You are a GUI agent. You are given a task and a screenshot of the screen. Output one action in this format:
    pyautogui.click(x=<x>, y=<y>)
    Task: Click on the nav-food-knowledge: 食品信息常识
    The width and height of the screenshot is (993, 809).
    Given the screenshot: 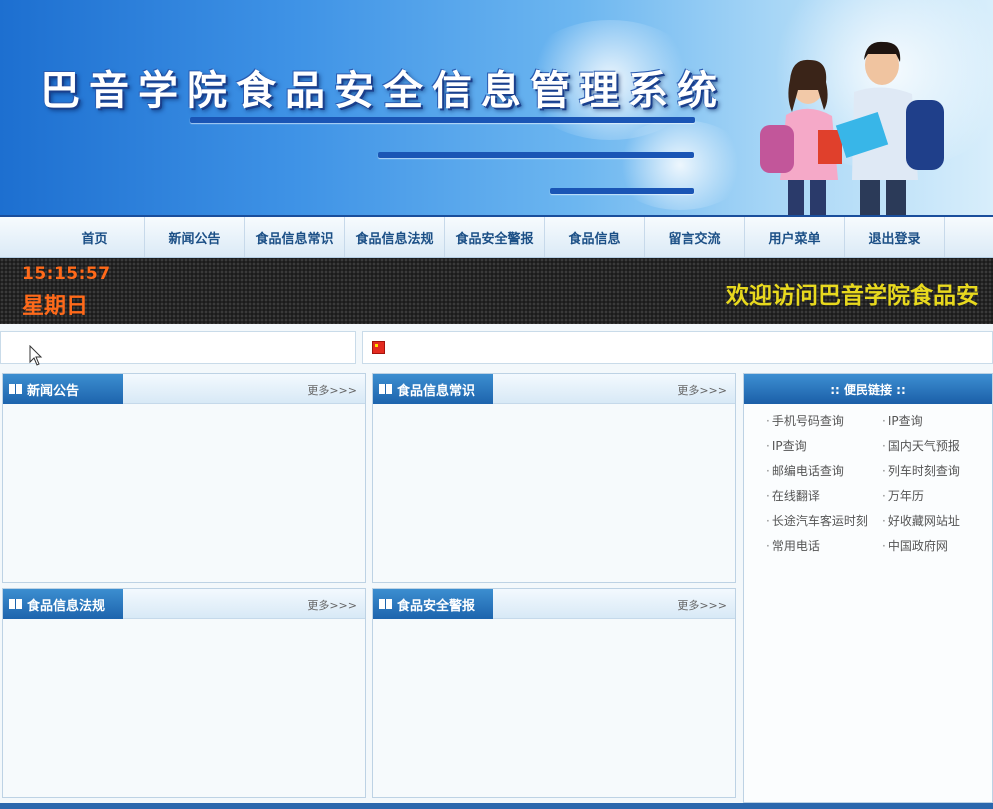 What is the action you would take?
    pyautogui.click(x=295, y=237)
    